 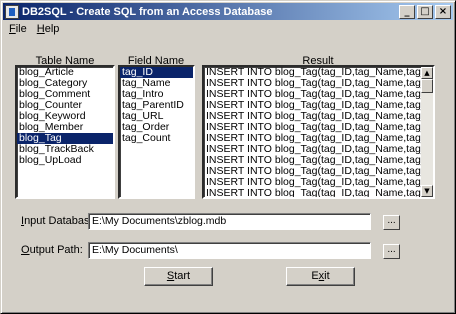 I want to click on start-button: Start, so click(x=178, y=276).